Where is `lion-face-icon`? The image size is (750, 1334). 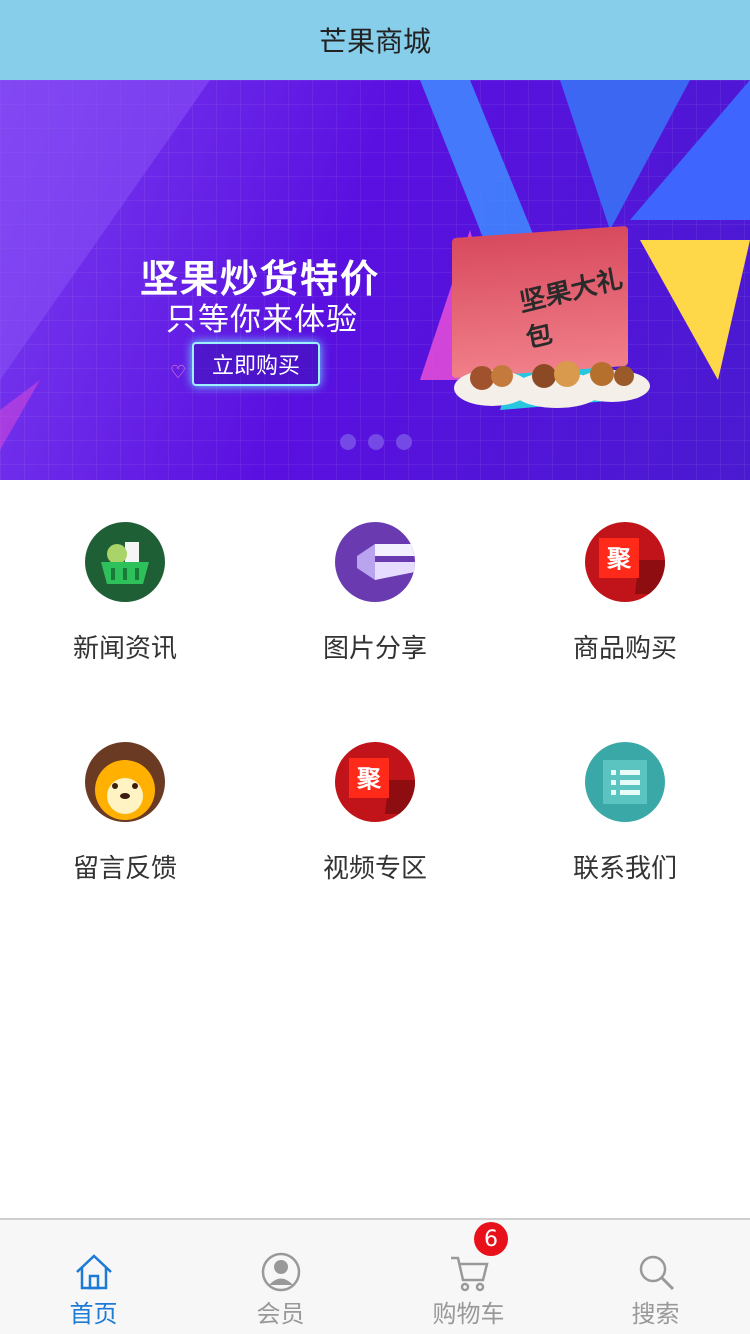
lion-face-icon is located at coordinates (125, 782).